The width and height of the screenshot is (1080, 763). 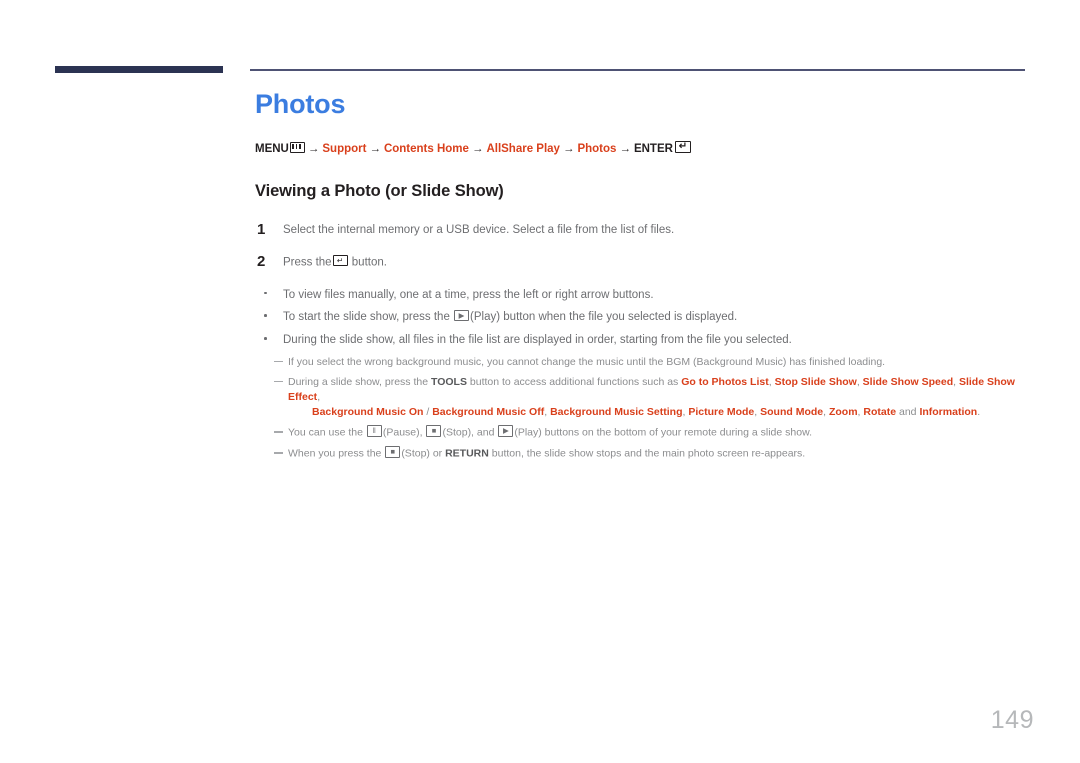 I want to click on pause-glyph: ‖, so click(x=374, y=431).